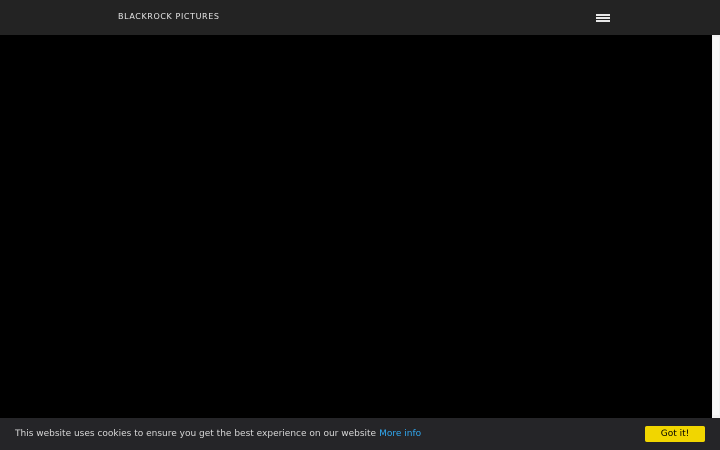 This screenshot has width=720, height=450. I want to click on page-scrollbar, so click(716, 226).